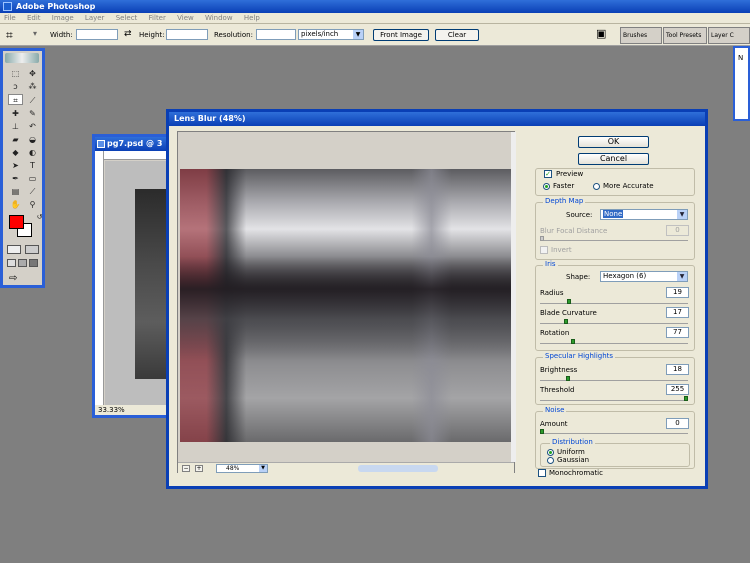 Image resolution: width=750 pixels, height=563 pixels. I want to click on horizontal-ruler, so click(135, 155).